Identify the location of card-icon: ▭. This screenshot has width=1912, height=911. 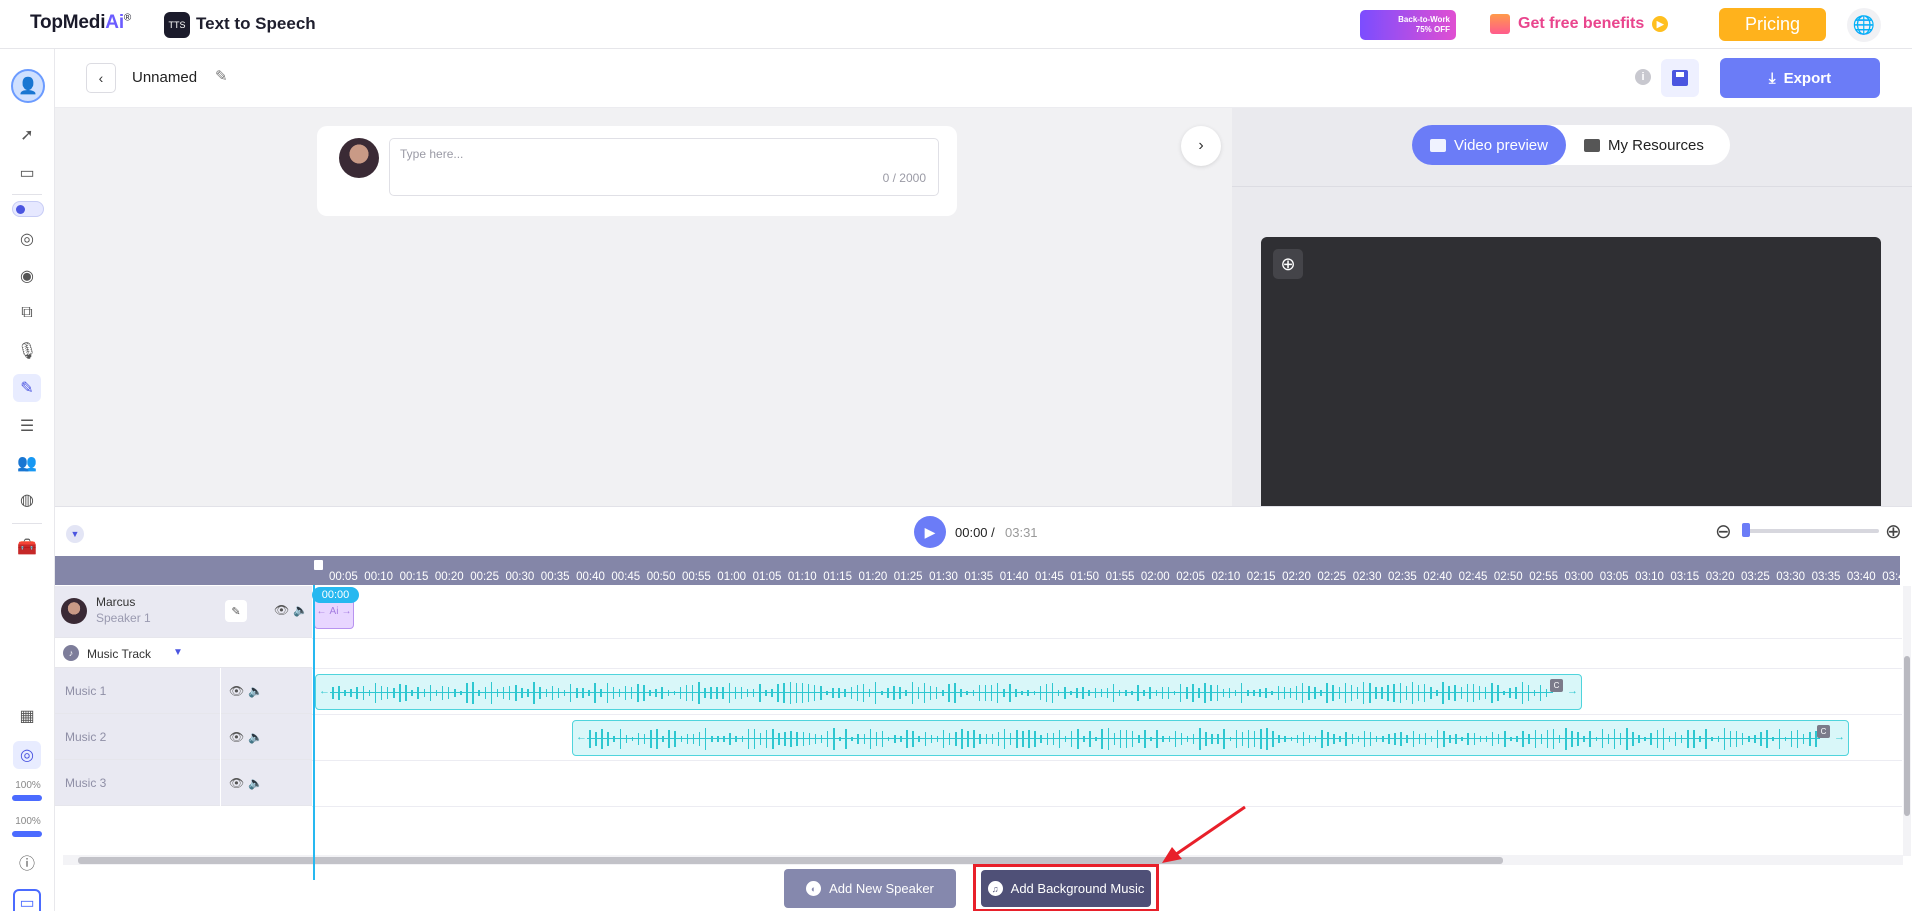
(27, 900).